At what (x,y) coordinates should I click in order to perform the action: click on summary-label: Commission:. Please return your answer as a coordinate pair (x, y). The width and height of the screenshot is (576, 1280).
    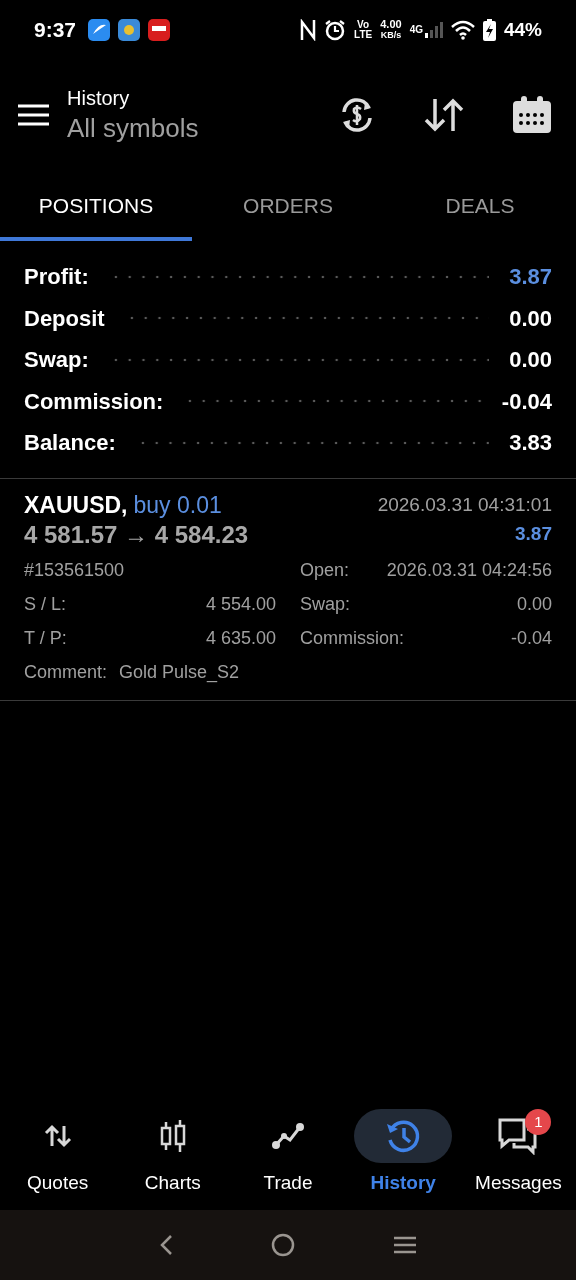
    Looking at the image, I should click on (94, 401).